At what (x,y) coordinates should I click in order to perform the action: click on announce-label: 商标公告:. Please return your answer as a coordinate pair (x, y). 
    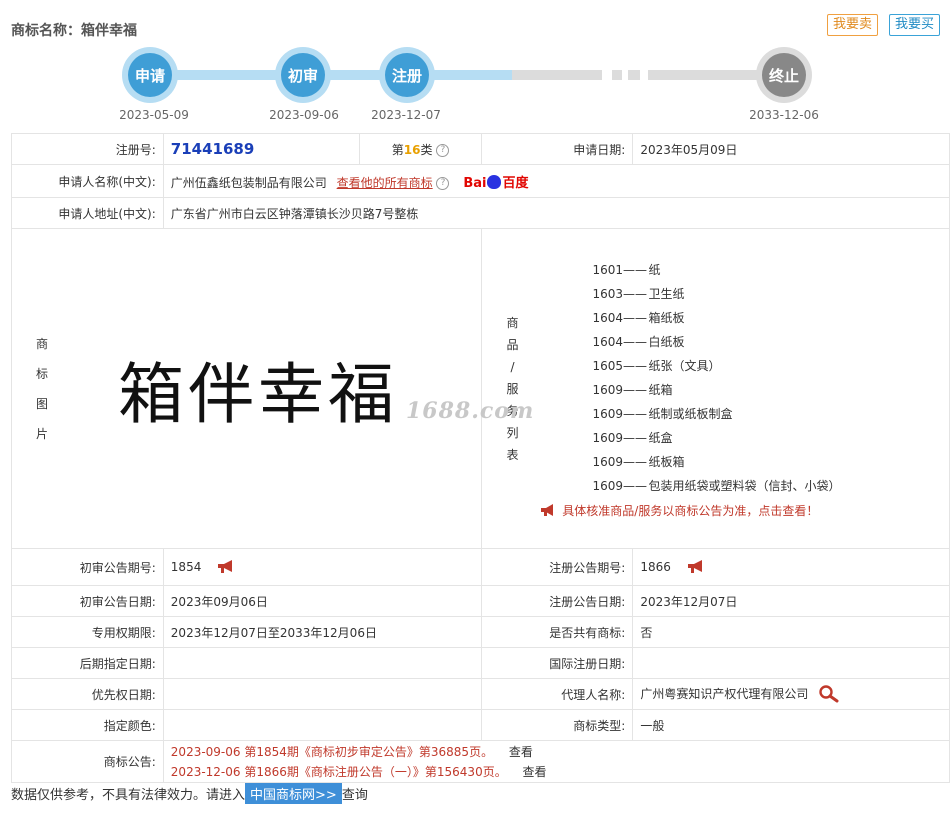
    Looking at the image, I should click on (87, 761).